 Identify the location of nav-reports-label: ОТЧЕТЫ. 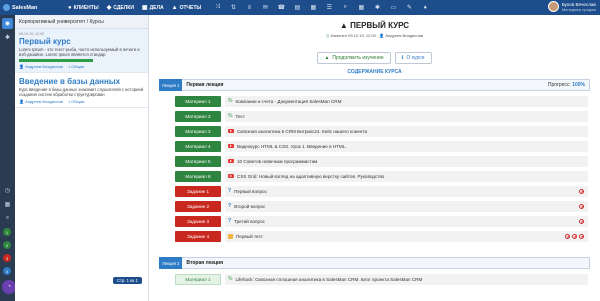
(190, 7).